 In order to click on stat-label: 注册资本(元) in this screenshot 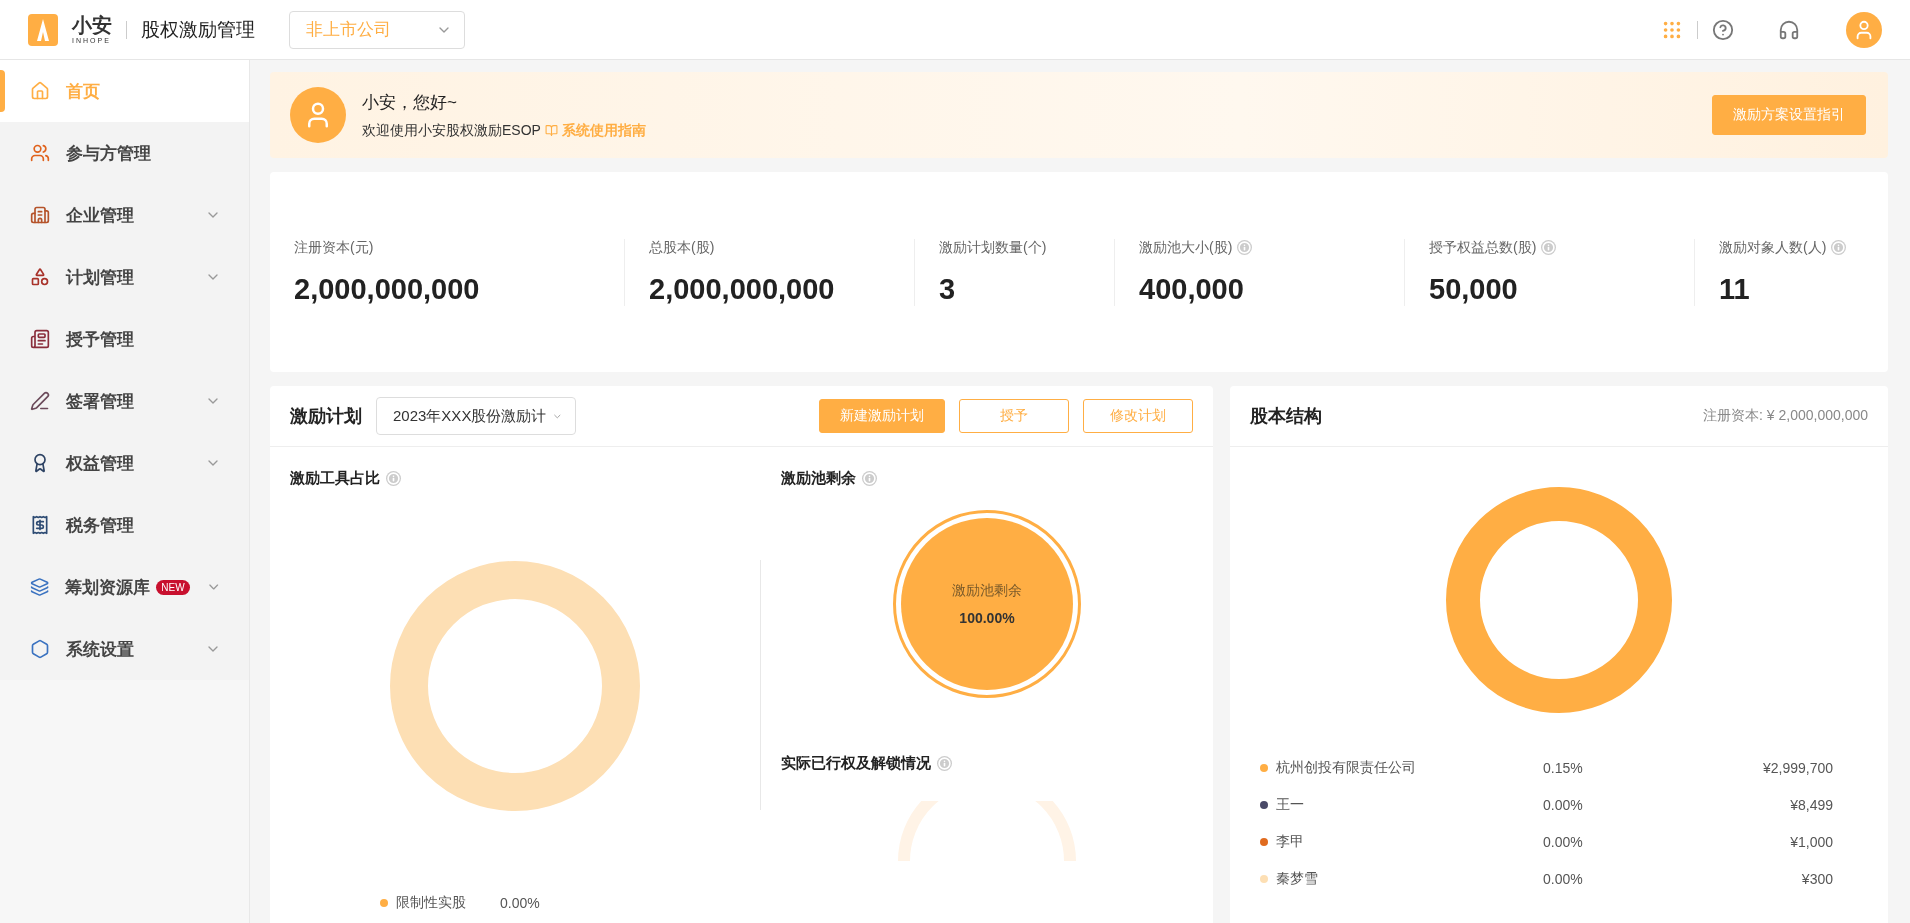, I will do `click(334, 247)`.